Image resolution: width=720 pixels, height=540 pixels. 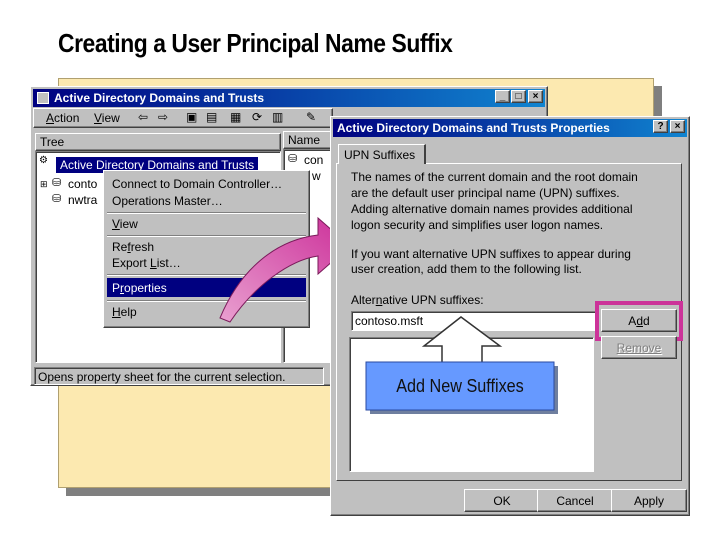 I want to click on menu-properties: Properties, so click(x=206, y=287).